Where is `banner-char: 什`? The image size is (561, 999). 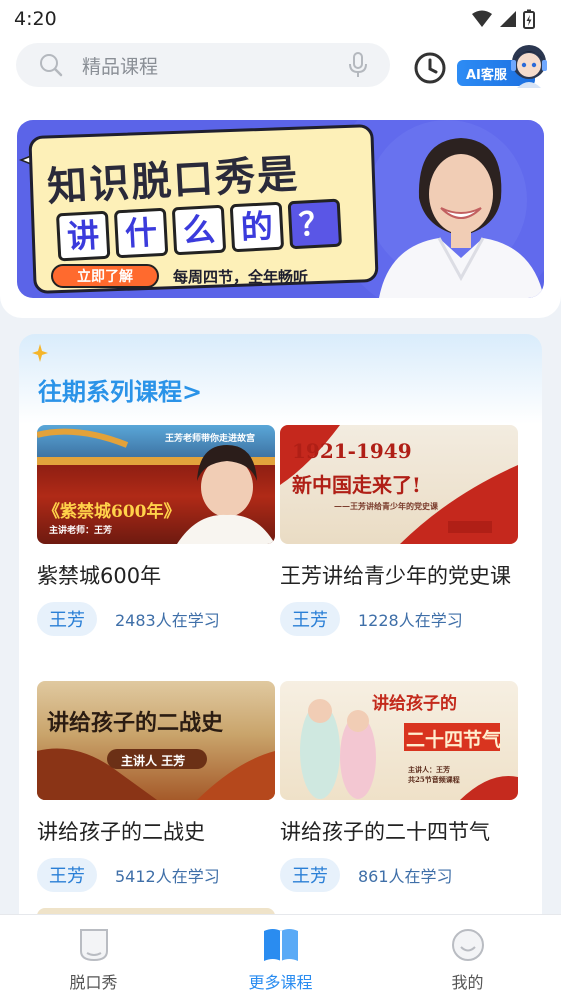 banner-char: 什 is located at coordinates (141, 233).